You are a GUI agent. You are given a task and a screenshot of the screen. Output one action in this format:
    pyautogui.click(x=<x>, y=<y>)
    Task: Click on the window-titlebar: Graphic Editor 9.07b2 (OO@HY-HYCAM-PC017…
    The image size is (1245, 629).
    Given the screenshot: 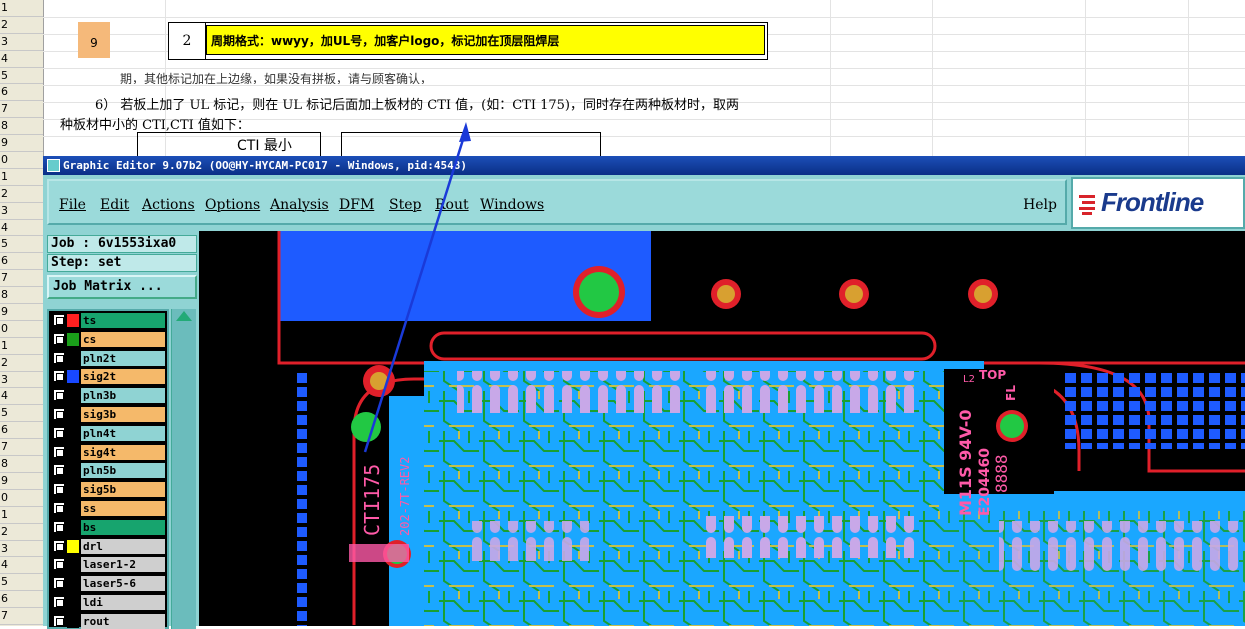 What is the action you would take?
    pyautogui.click(x=644, y=165)
    